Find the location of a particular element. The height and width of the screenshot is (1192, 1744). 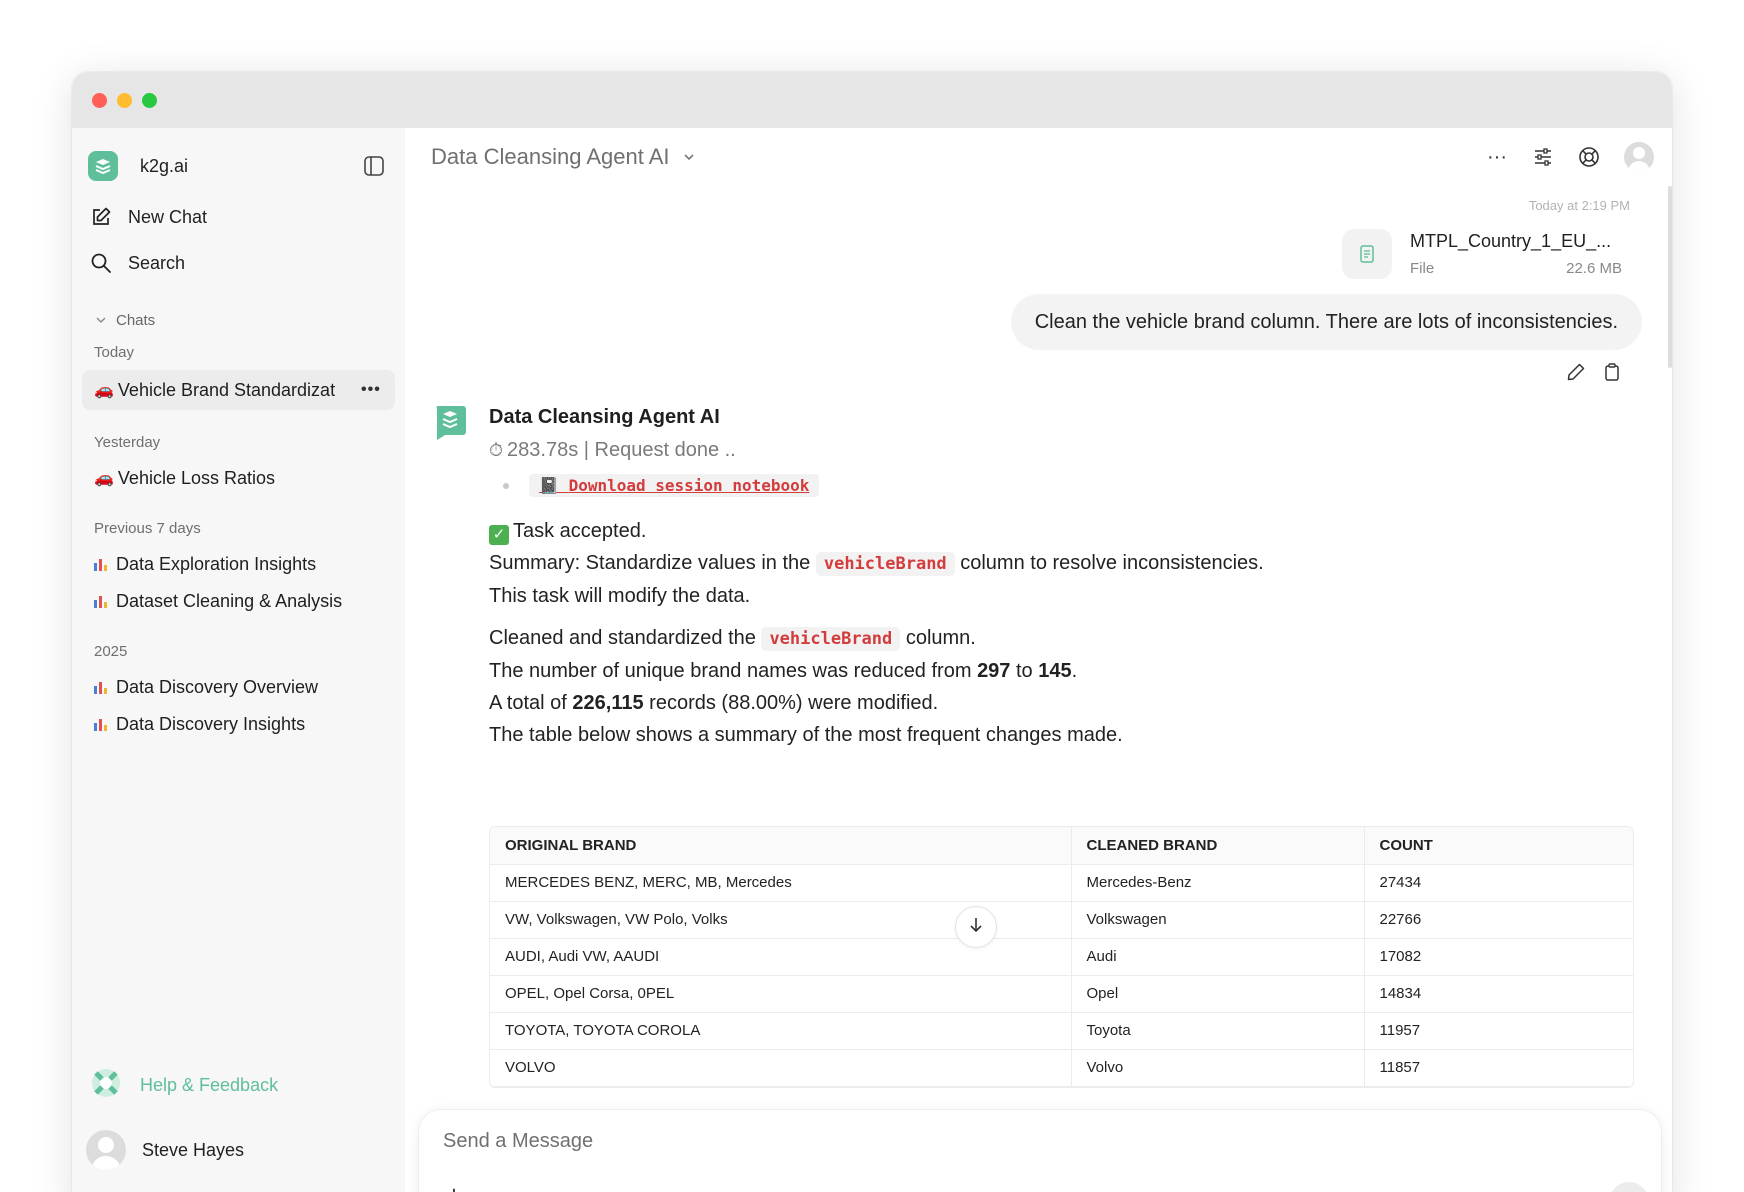

cell-cleaned: Volkswagen is located at coordinates (1218, 920).